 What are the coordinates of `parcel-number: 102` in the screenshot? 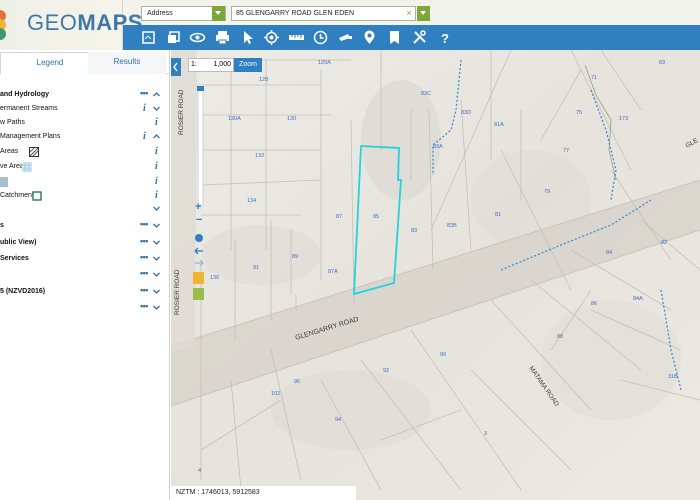 It's located at (275, 394).